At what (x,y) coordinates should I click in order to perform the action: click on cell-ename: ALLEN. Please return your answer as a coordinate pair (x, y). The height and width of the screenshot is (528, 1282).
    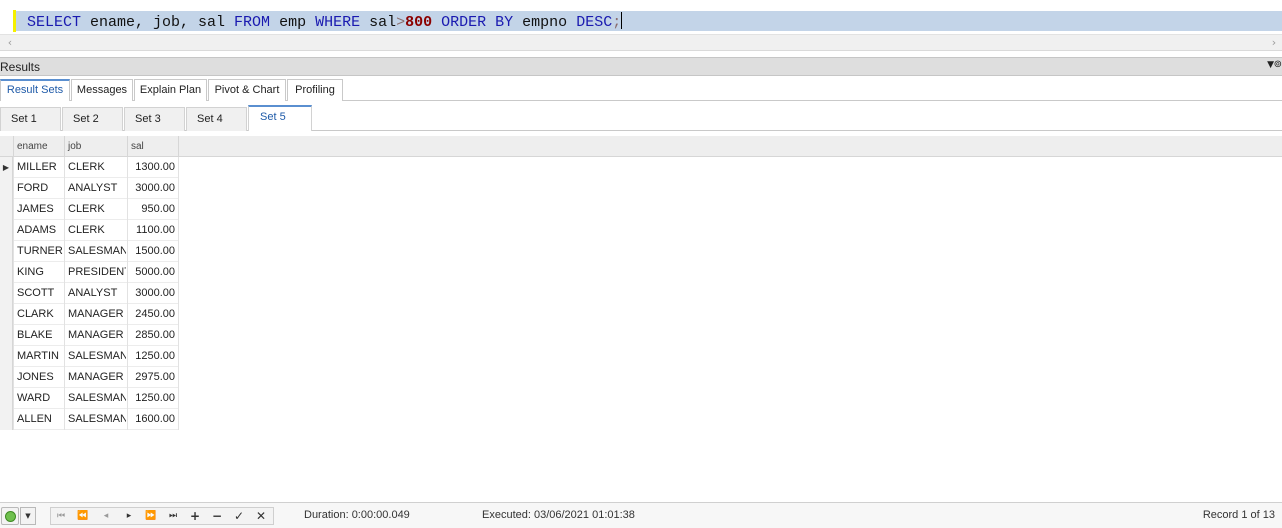
    Looking at the image, I should click on (40, 419).